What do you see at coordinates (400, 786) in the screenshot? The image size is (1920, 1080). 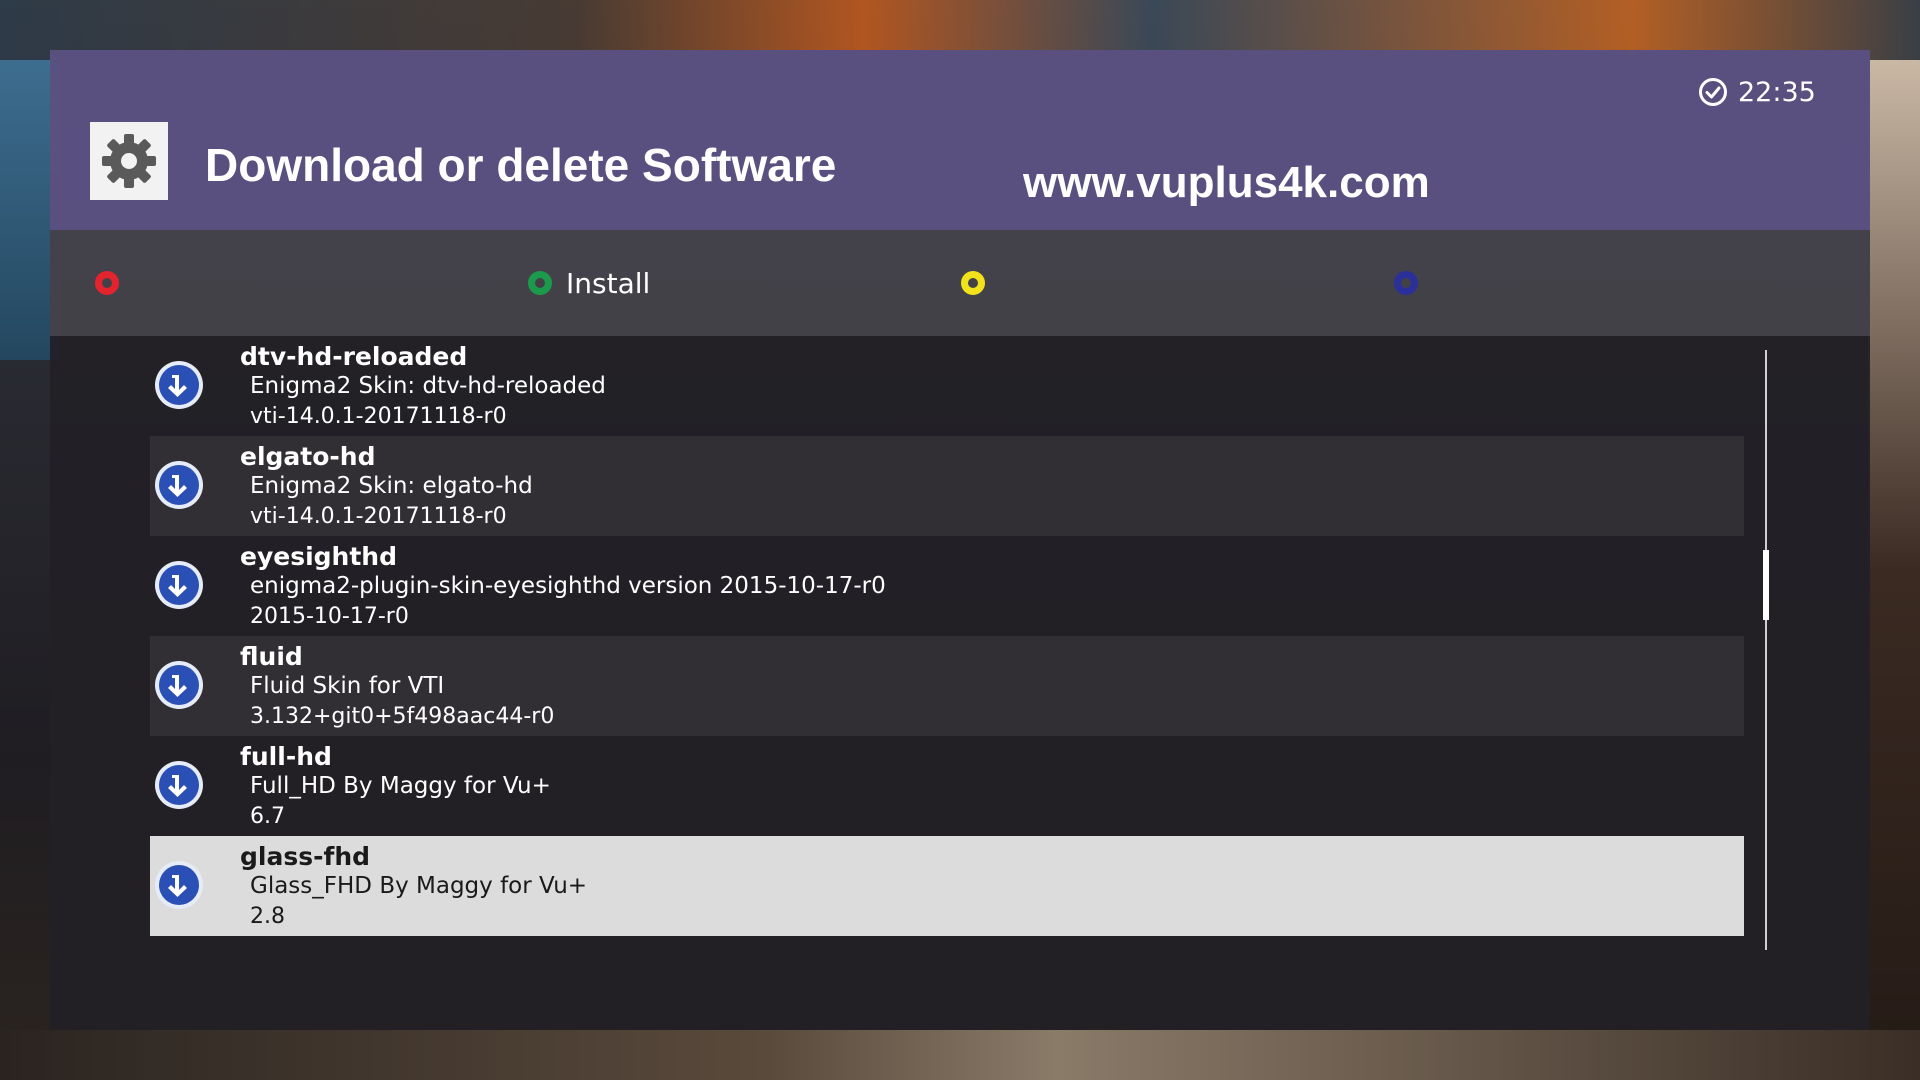 I see `package-description: Full_HD By Maggy for Vu+` at bounding box center [400, 786].